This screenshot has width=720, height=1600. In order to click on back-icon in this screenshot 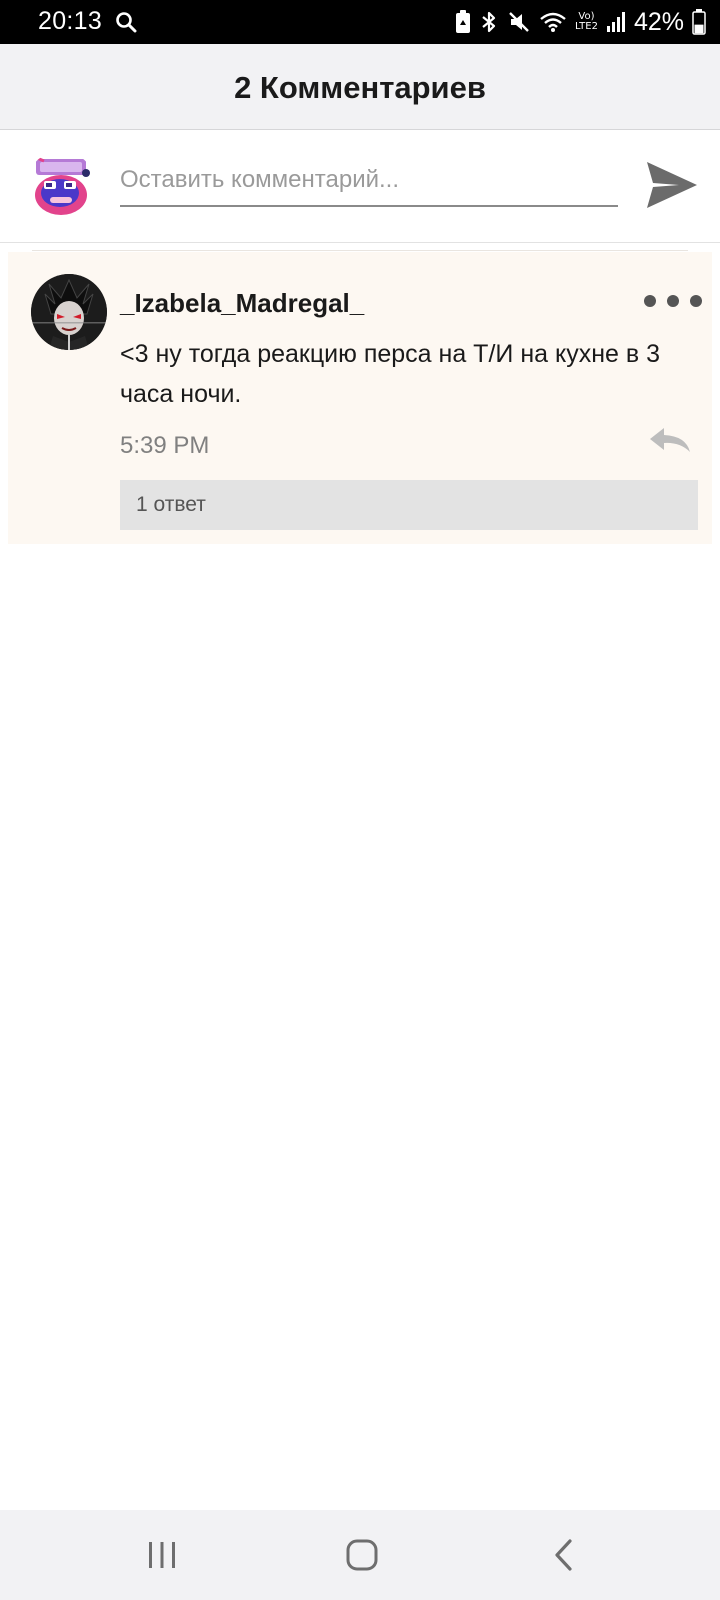, I will do `click(563, 1555)`.